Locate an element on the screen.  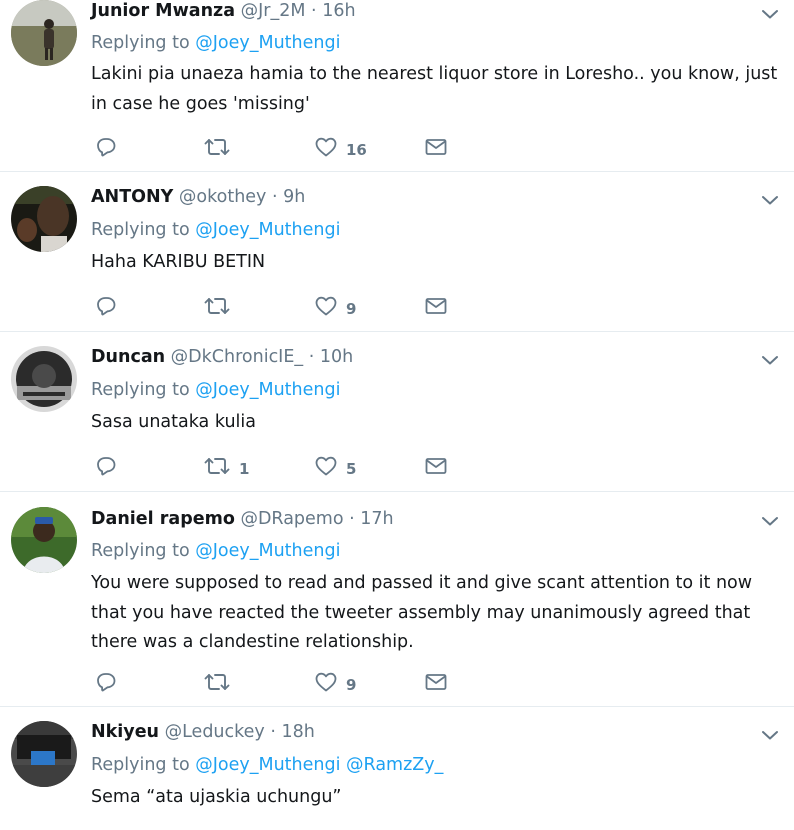
retweet-button: 1 is located at coordinates (226, 466).